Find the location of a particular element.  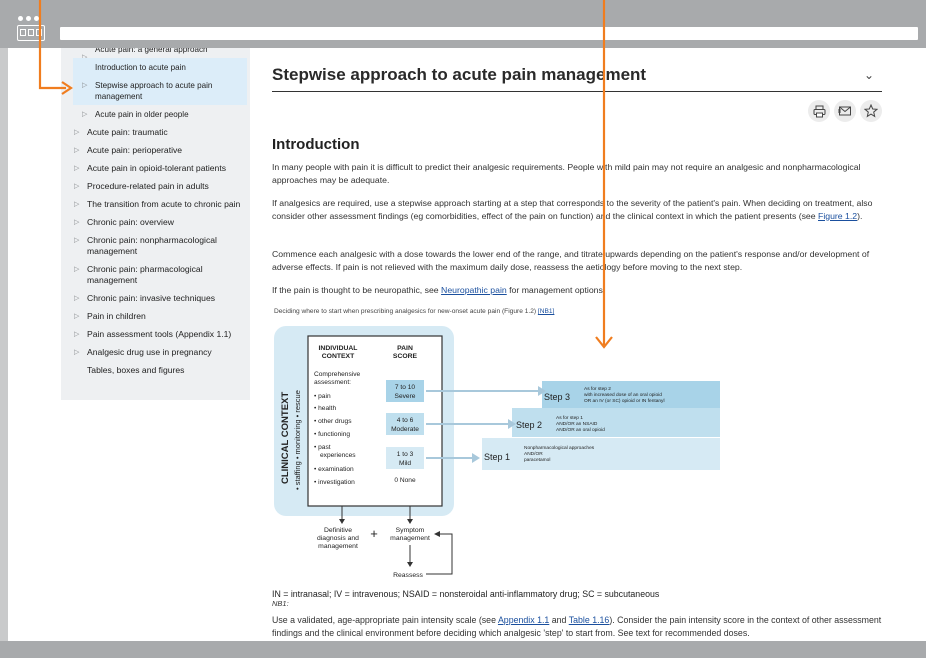

score-label: Moderate is located at coordinates (405, 429).